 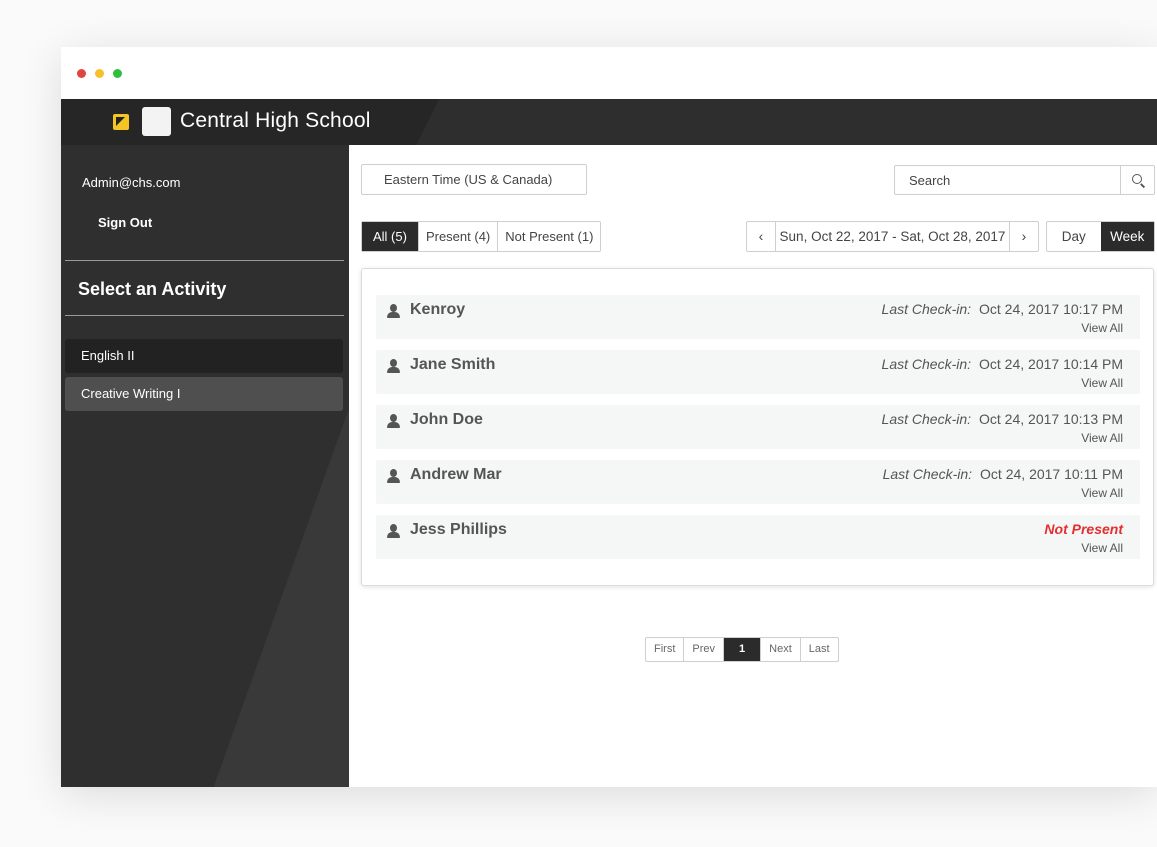 What do you see at coordinates (453, 364) in the screenshot?
I see `student-name: Jane Smith` at bounding box center [453, 364].